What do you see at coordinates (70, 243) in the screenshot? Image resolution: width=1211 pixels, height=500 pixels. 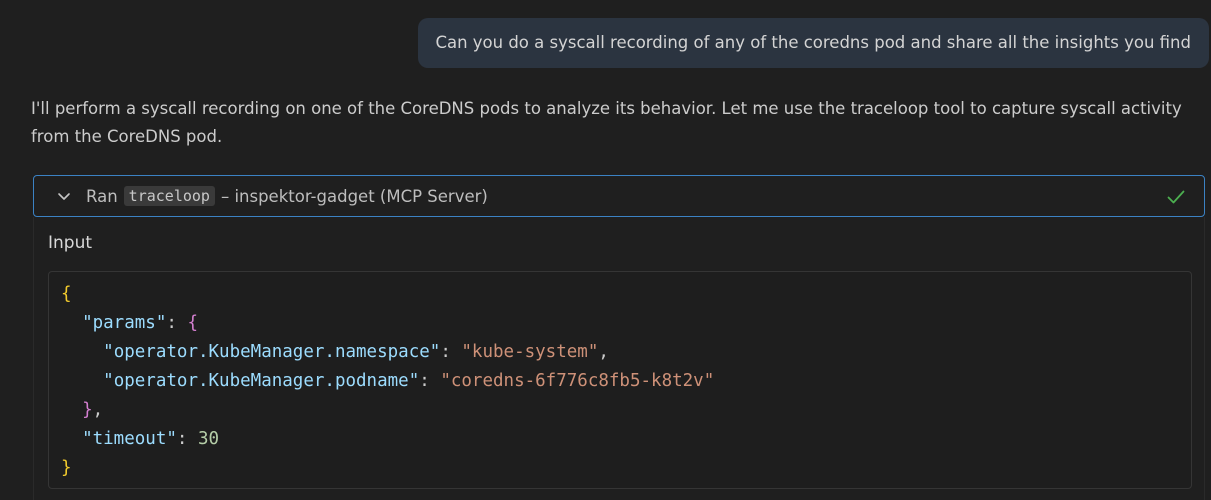 I see `input-label: Input` at bounding box center [70, 243].